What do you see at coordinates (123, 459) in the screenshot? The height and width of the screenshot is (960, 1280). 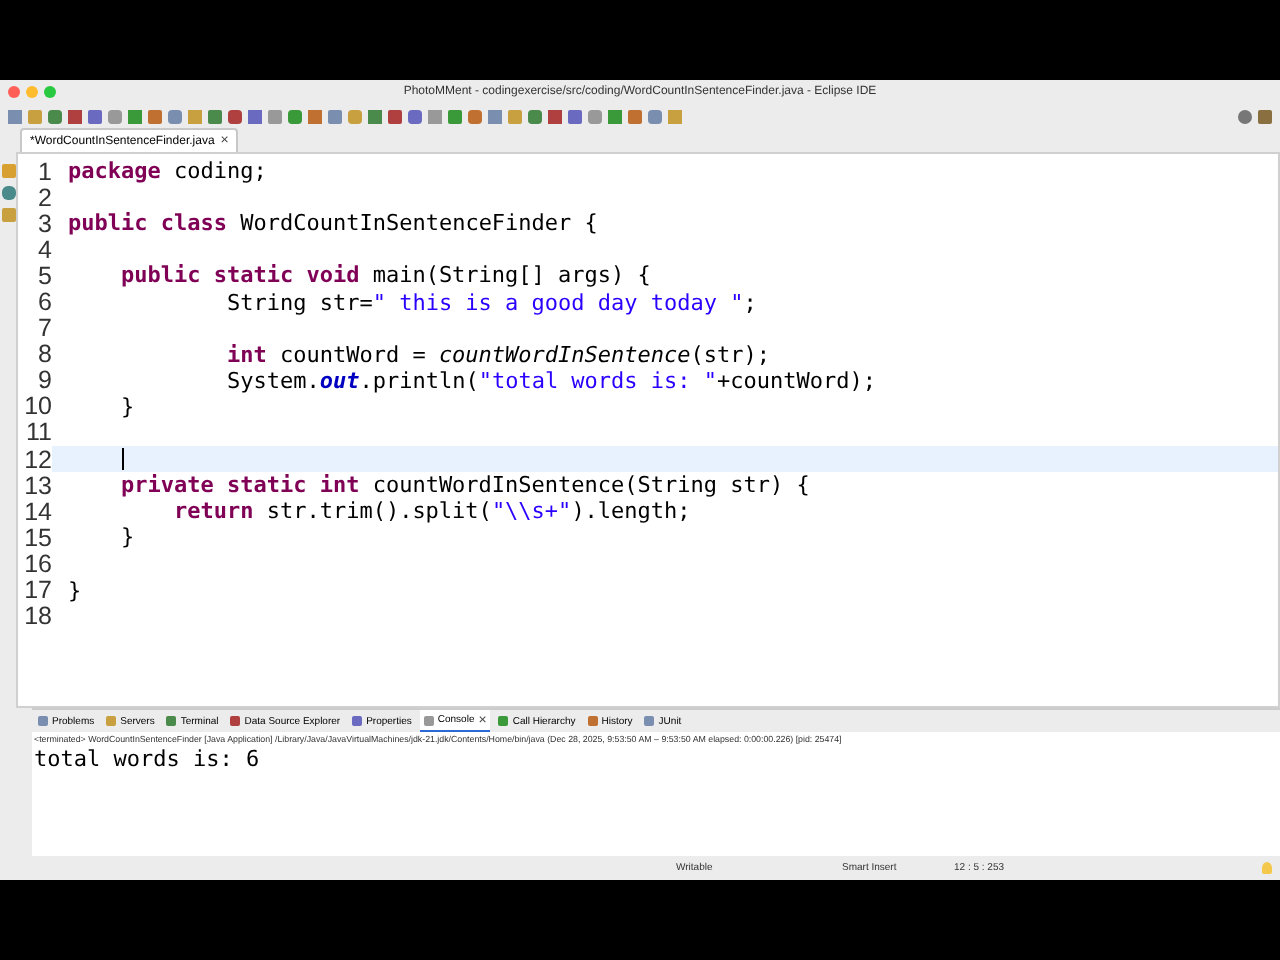 I see `text-cursor` at bounding box center [123, 459].